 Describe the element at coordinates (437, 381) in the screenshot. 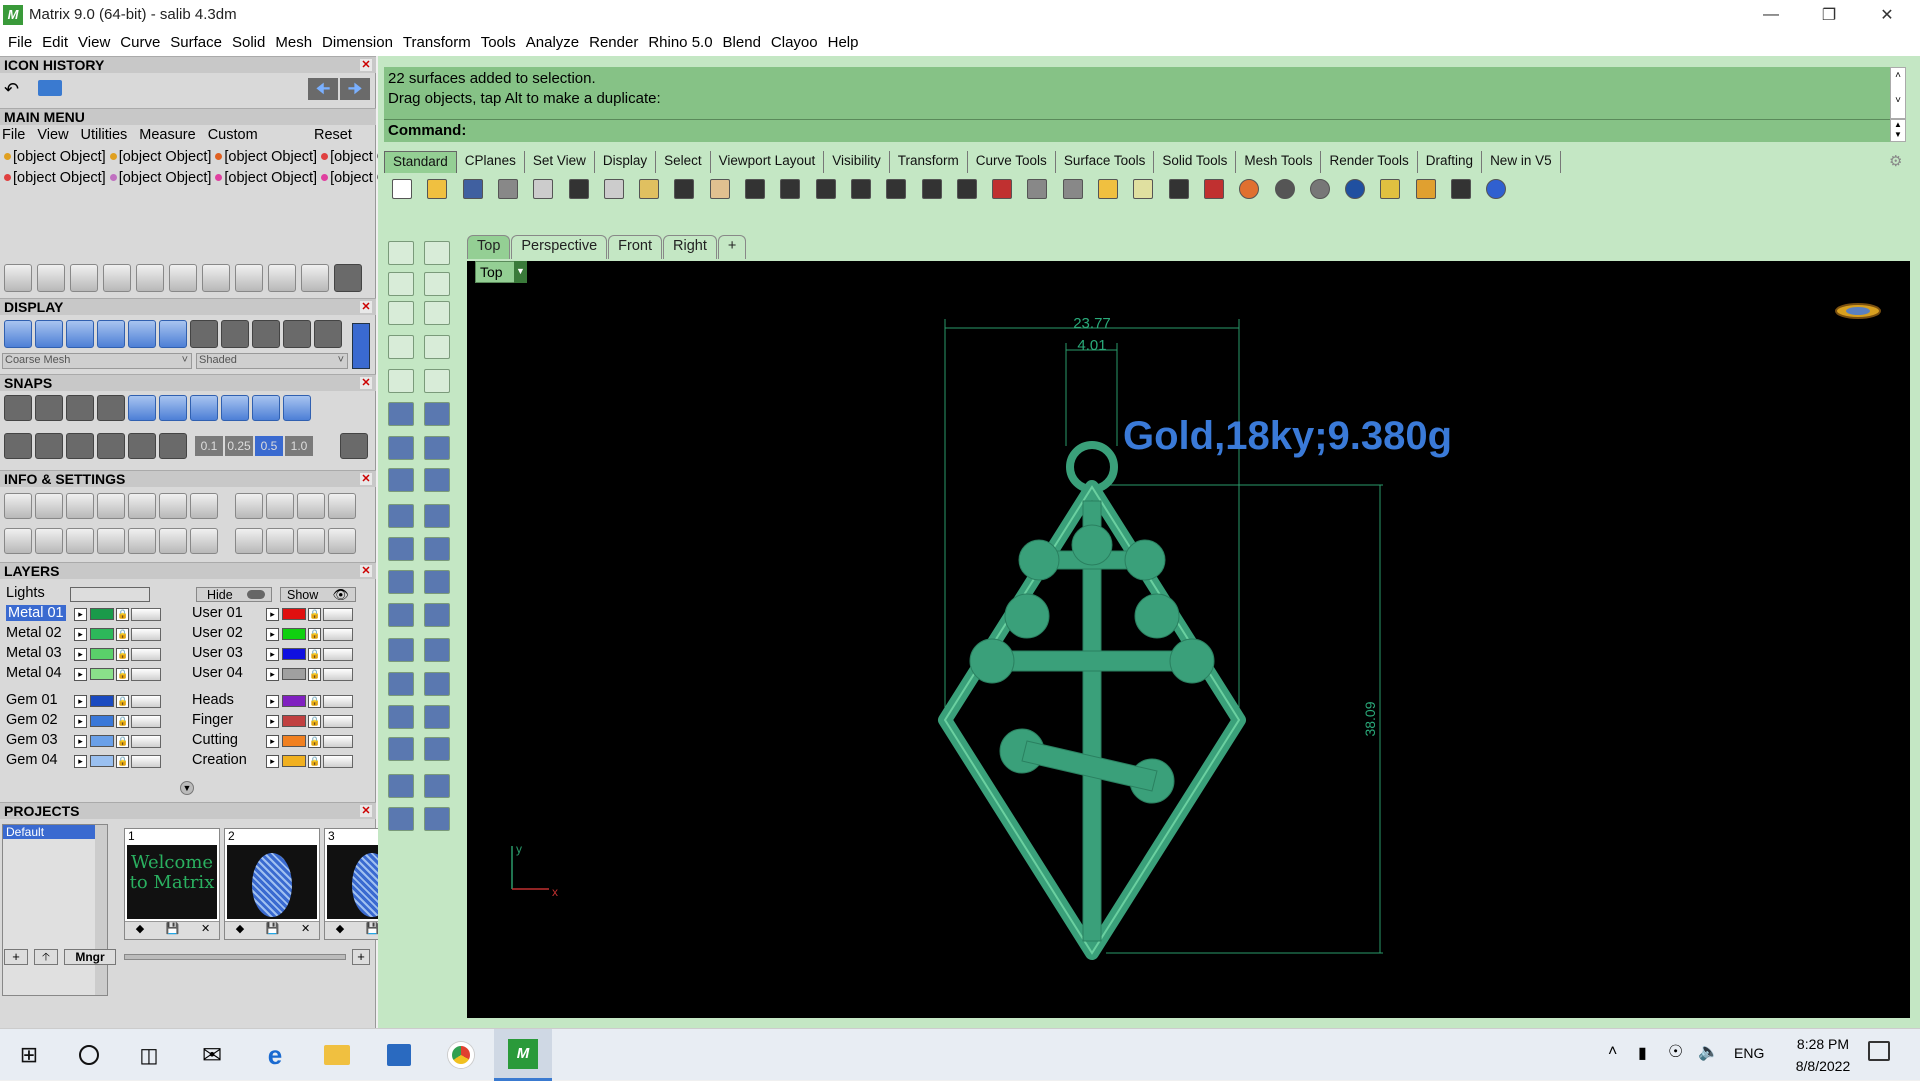

I see `fillet-curve-icon` at that location.